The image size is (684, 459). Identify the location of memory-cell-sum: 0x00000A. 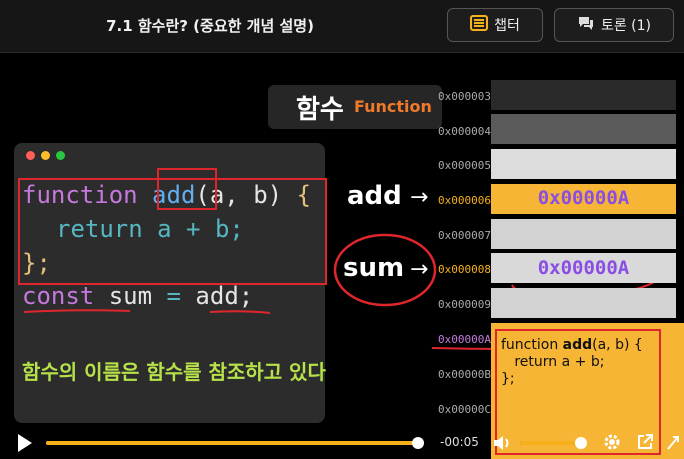
(583, 268).